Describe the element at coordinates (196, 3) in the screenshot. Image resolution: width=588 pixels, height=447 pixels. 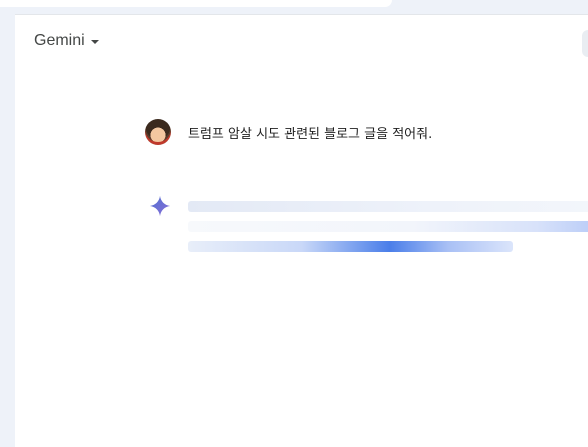
I see `address-bar-edge` at that location.